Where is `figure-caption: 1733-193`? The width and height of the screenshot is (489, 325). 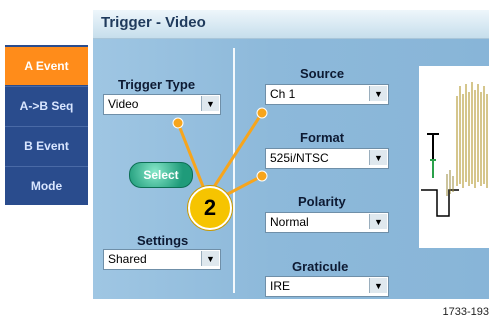 figure-caption: 1733-193 is located at coordinates (465, 312).